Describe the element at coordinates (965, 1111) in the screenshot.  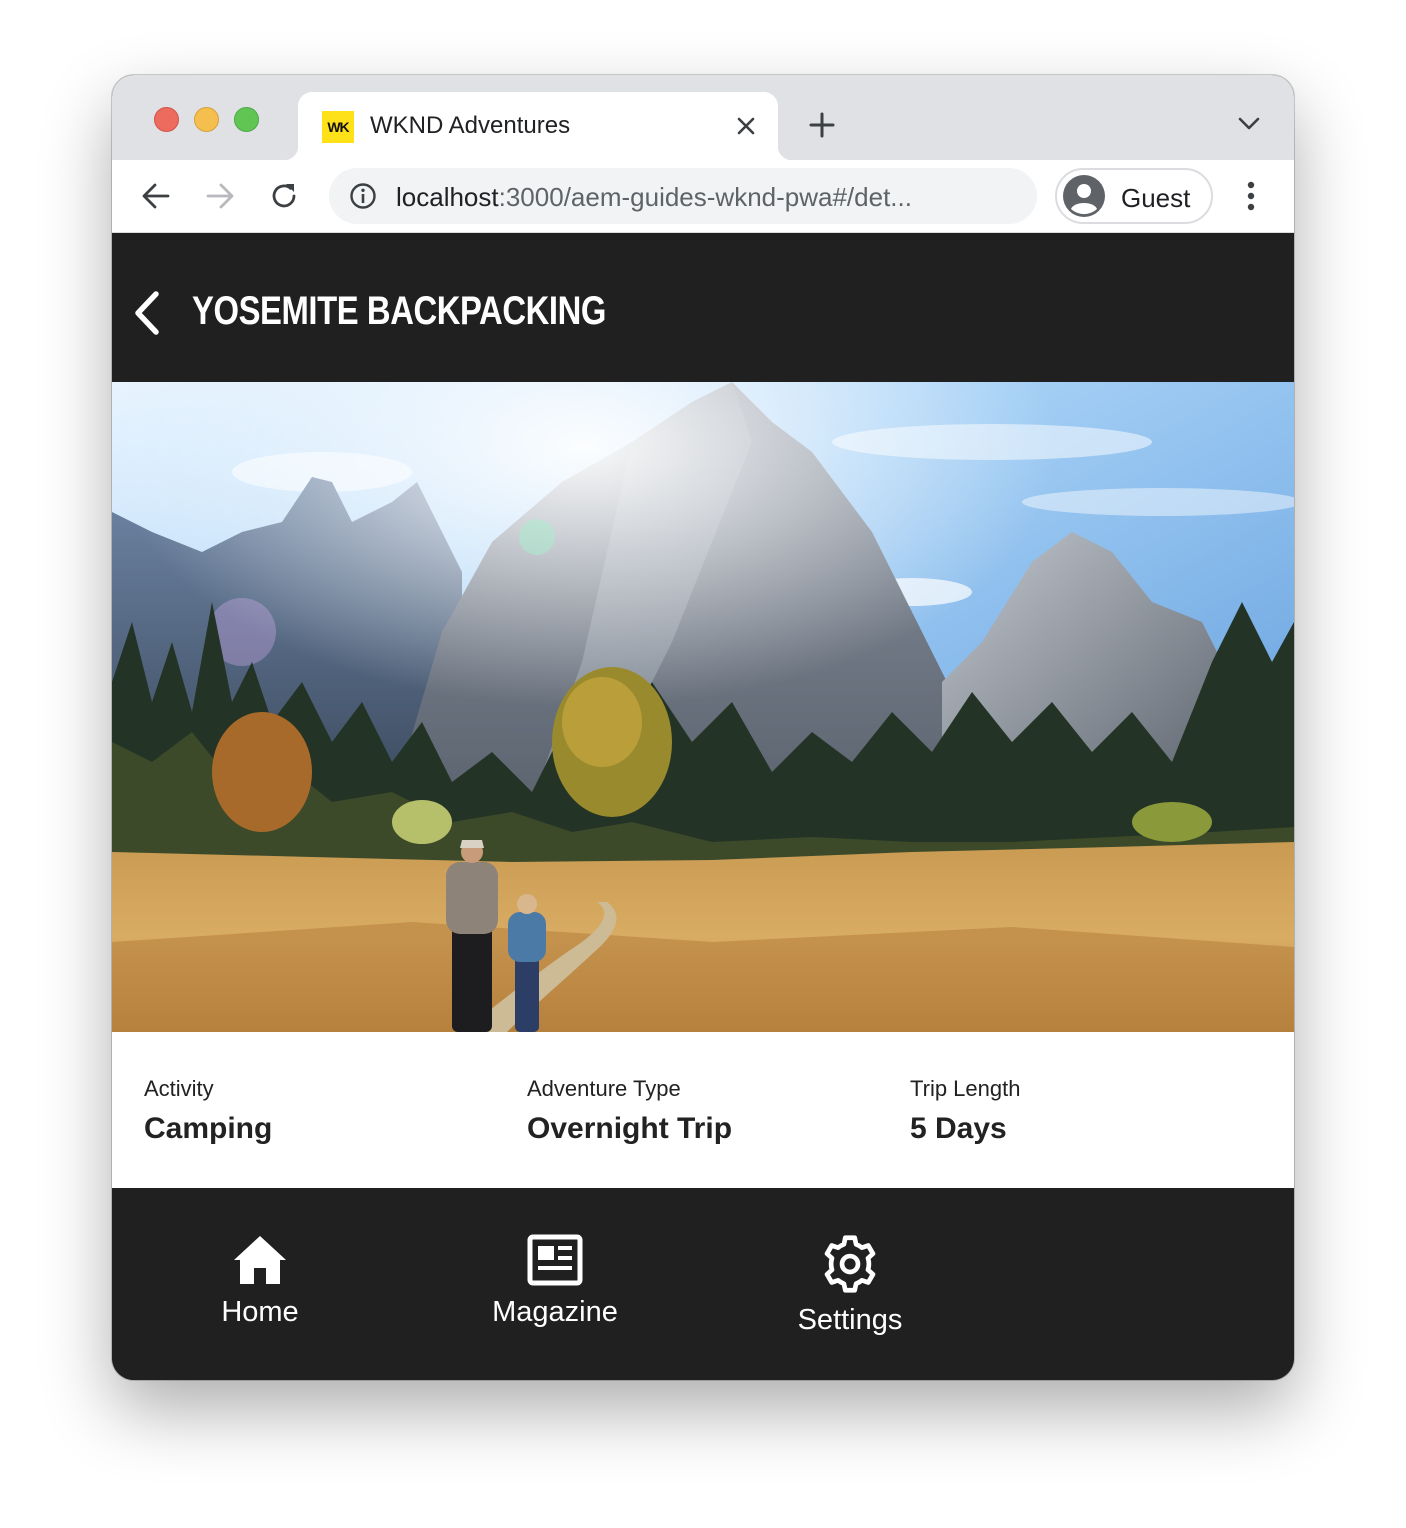
I see `detail-trip-length: Trip Length 5 Days` at that location.